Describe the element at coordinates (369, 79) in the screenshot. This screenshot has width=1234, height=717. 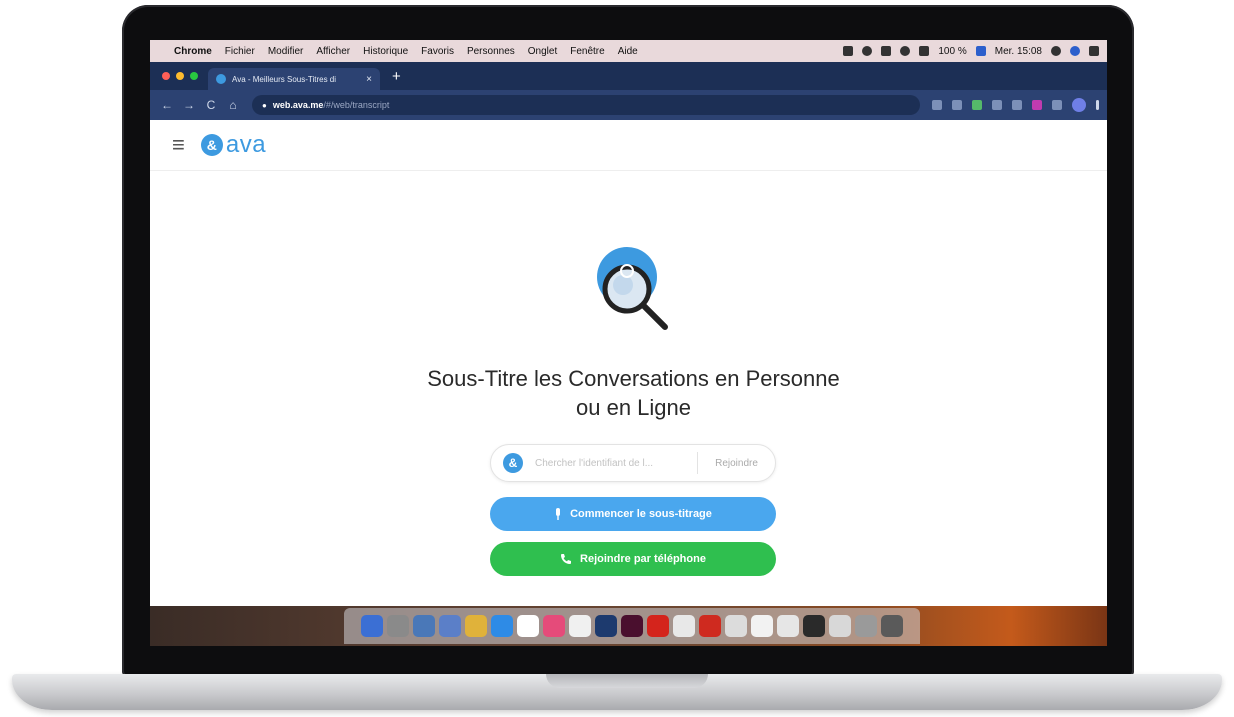
I see `close-tab-icon: ×` at that location.